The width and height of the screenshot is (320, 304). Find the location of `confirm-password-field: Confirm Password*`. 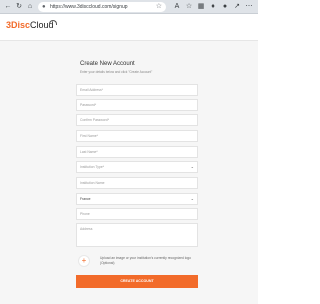

confirm-password-field: Confirm Password* is located at coordinates (137, 120).